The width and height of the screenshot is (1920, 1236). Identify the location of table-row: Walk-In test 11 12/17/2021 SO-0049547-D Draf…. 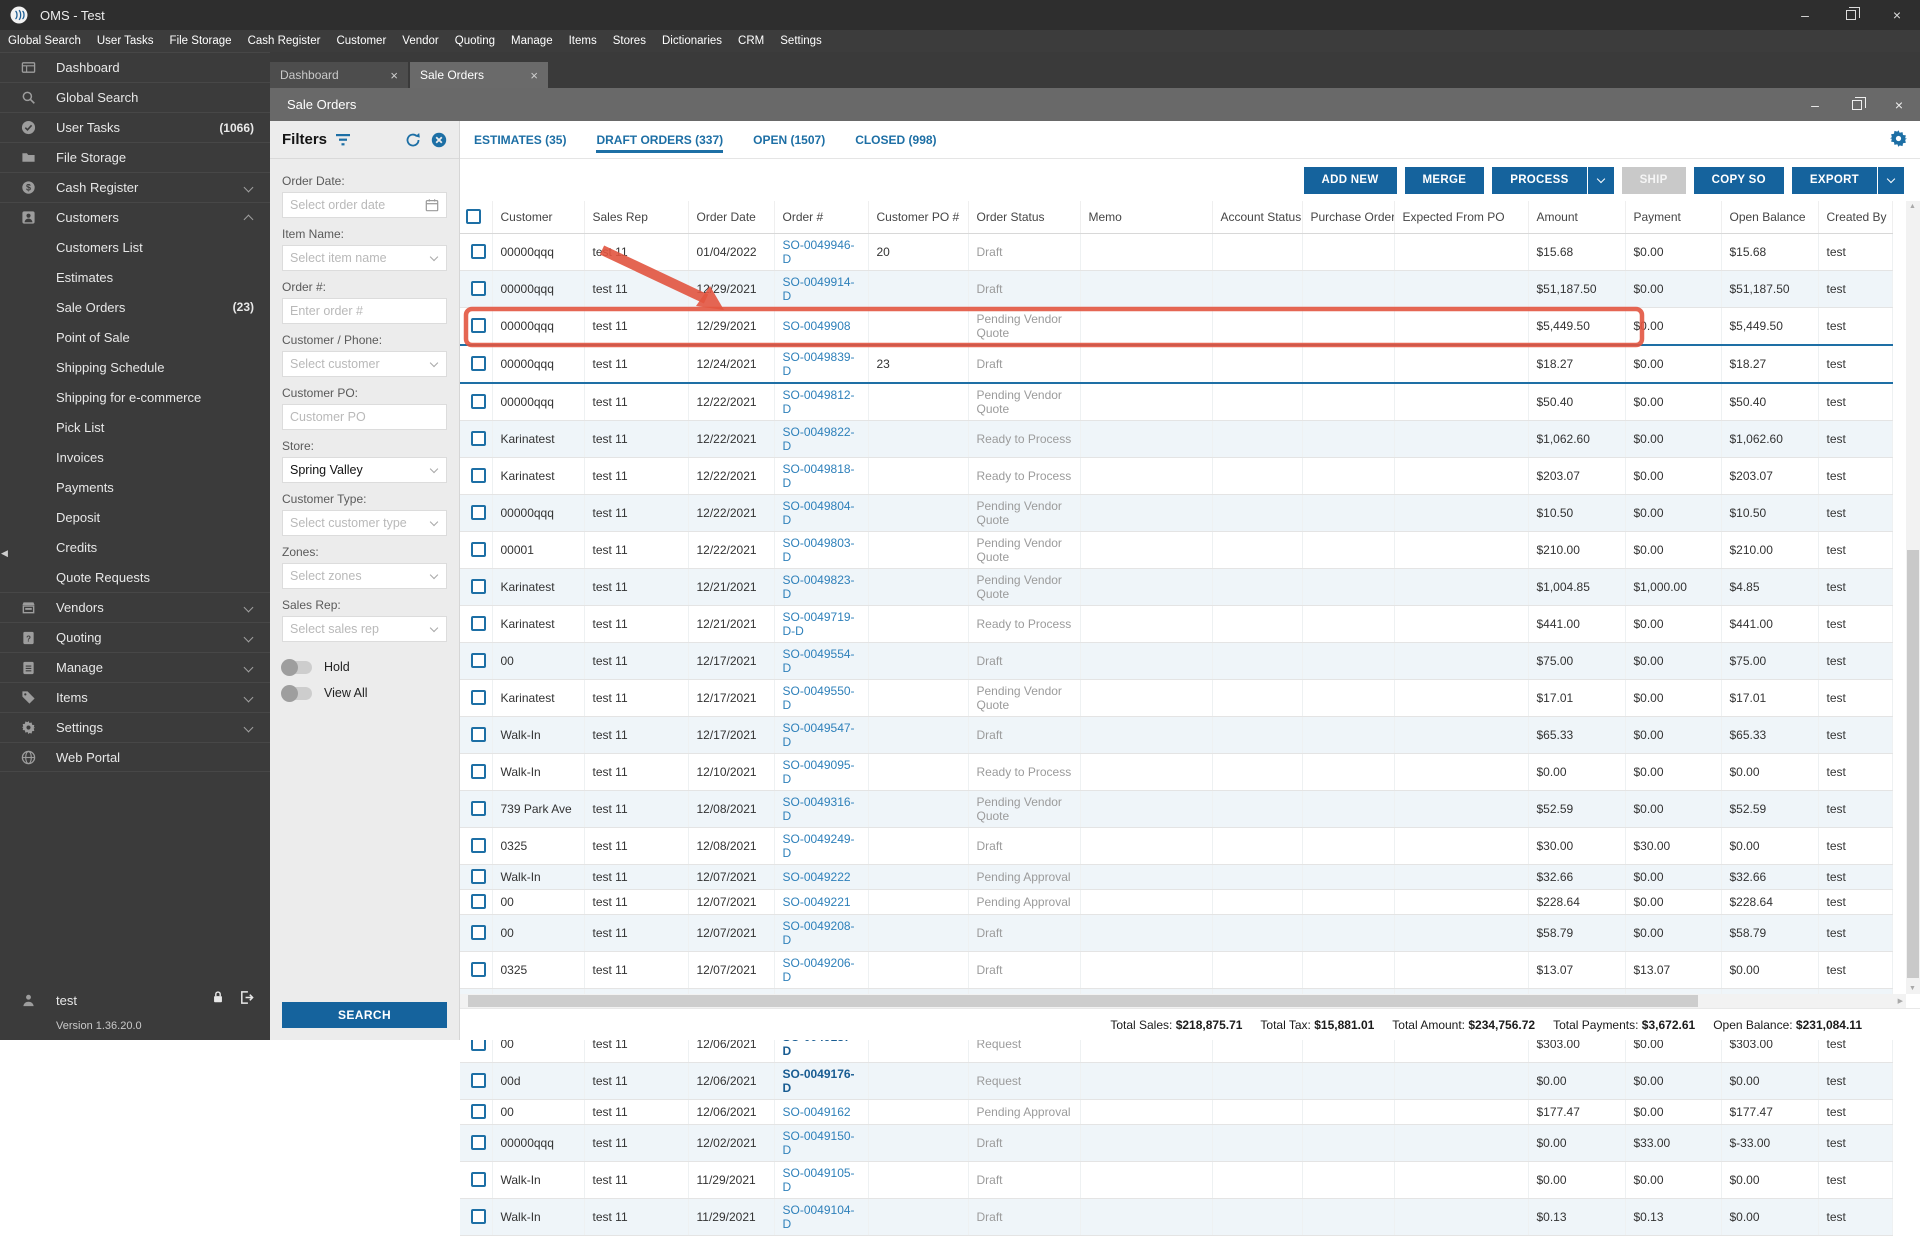
(1176, 735).